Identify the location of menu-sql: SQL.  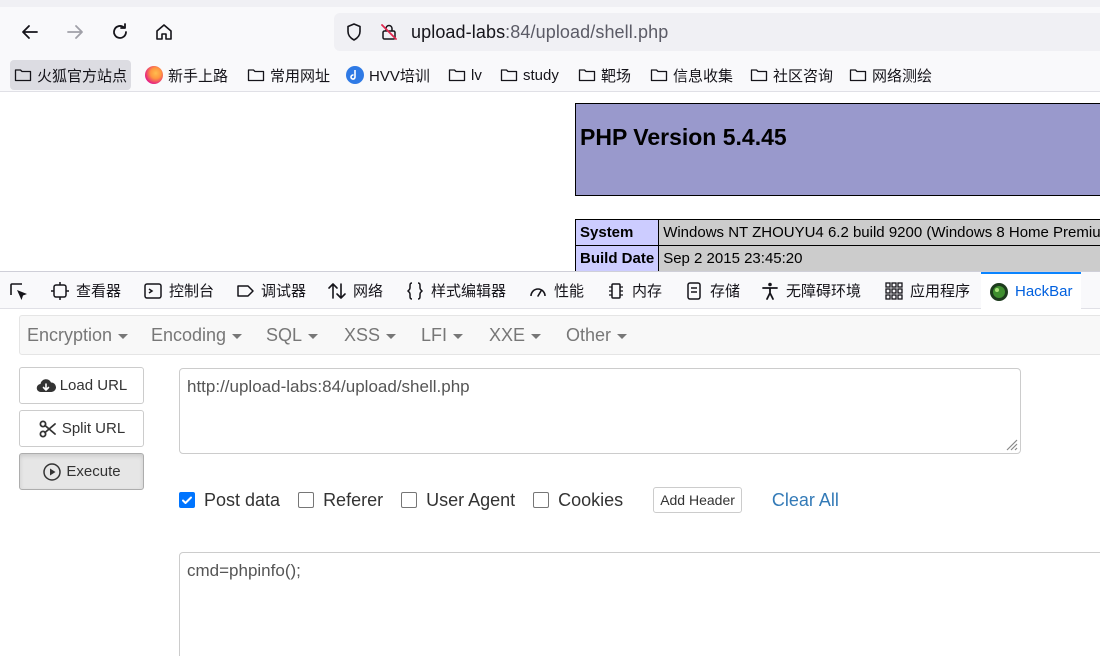
(292, 335).